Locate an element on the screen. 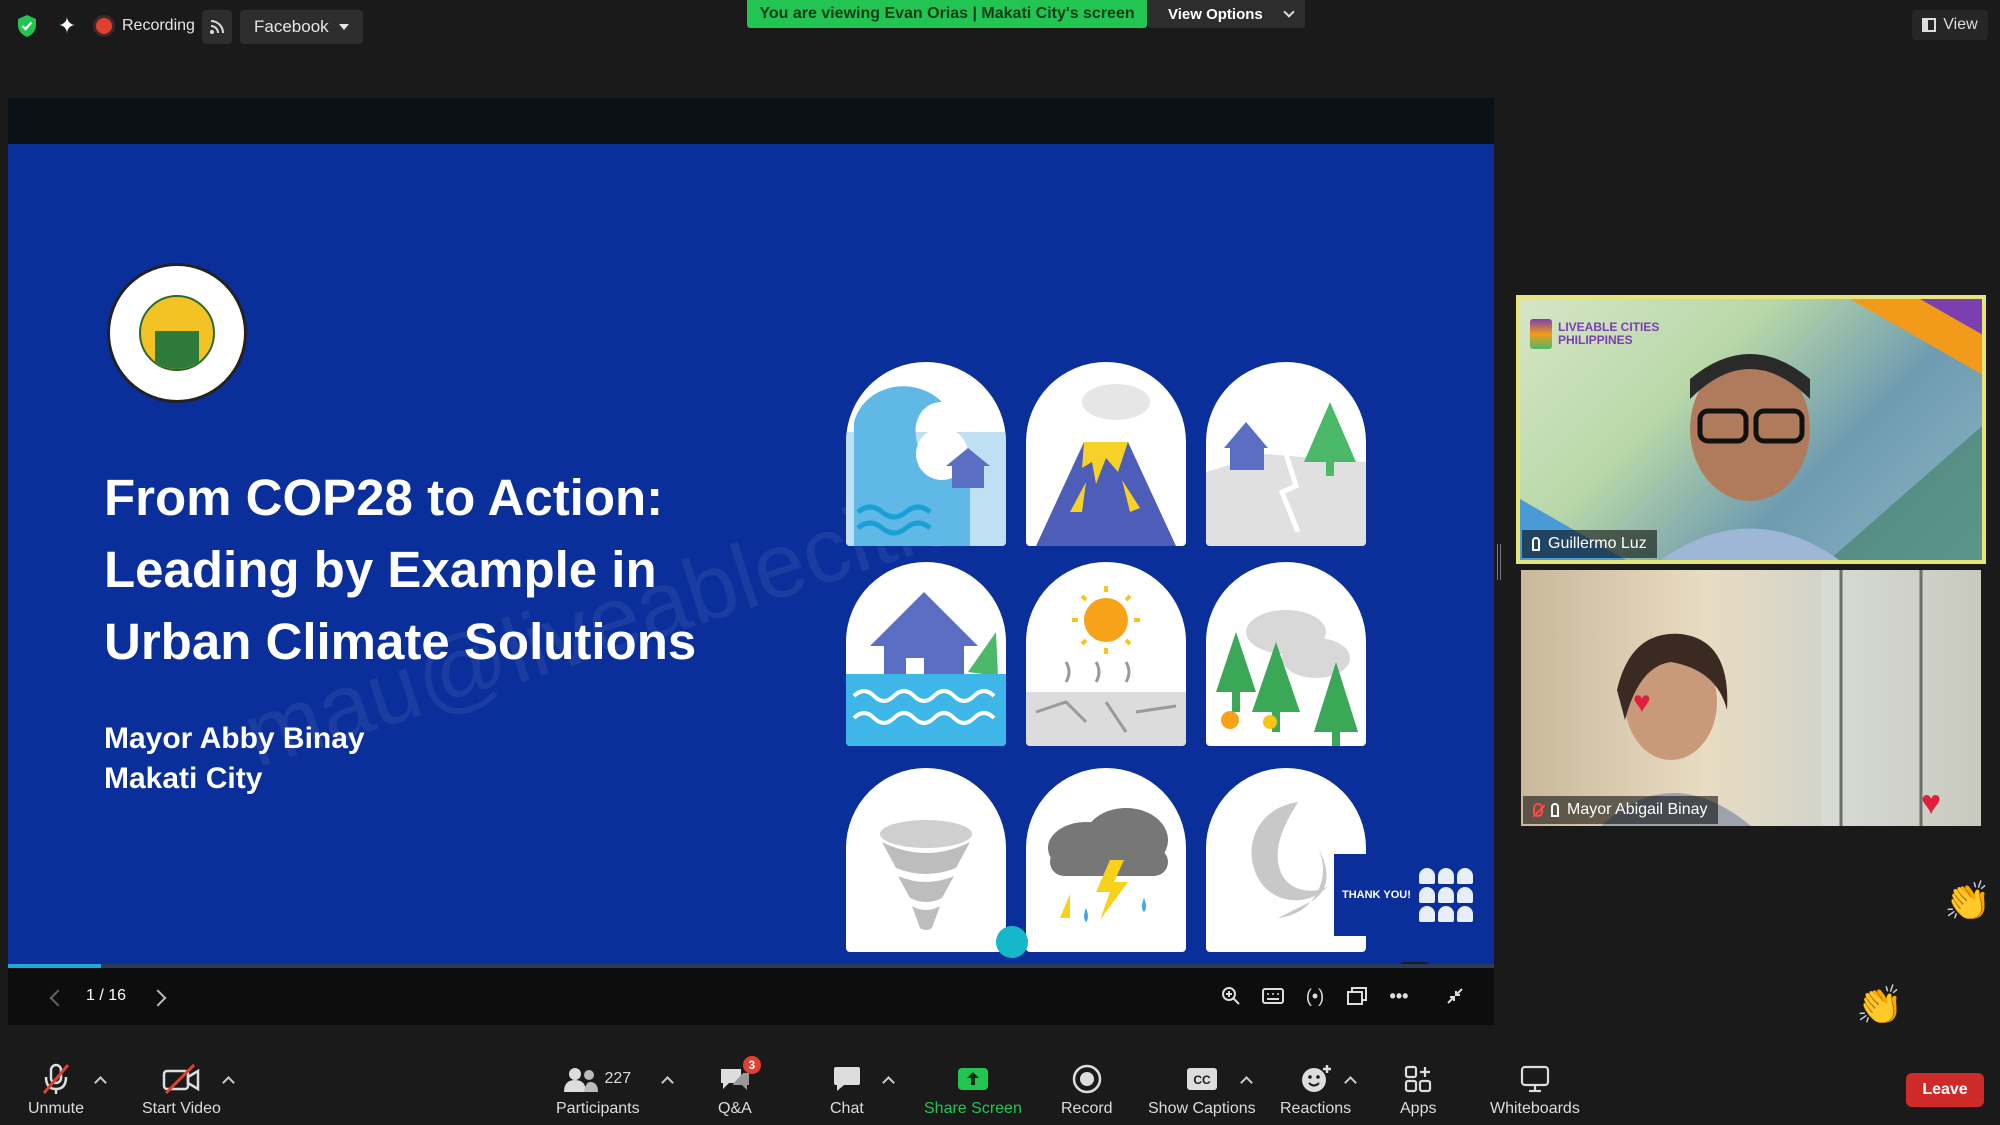 The image size is (2000, 1125). apps-icon is located at coordinates (1418, 1079).